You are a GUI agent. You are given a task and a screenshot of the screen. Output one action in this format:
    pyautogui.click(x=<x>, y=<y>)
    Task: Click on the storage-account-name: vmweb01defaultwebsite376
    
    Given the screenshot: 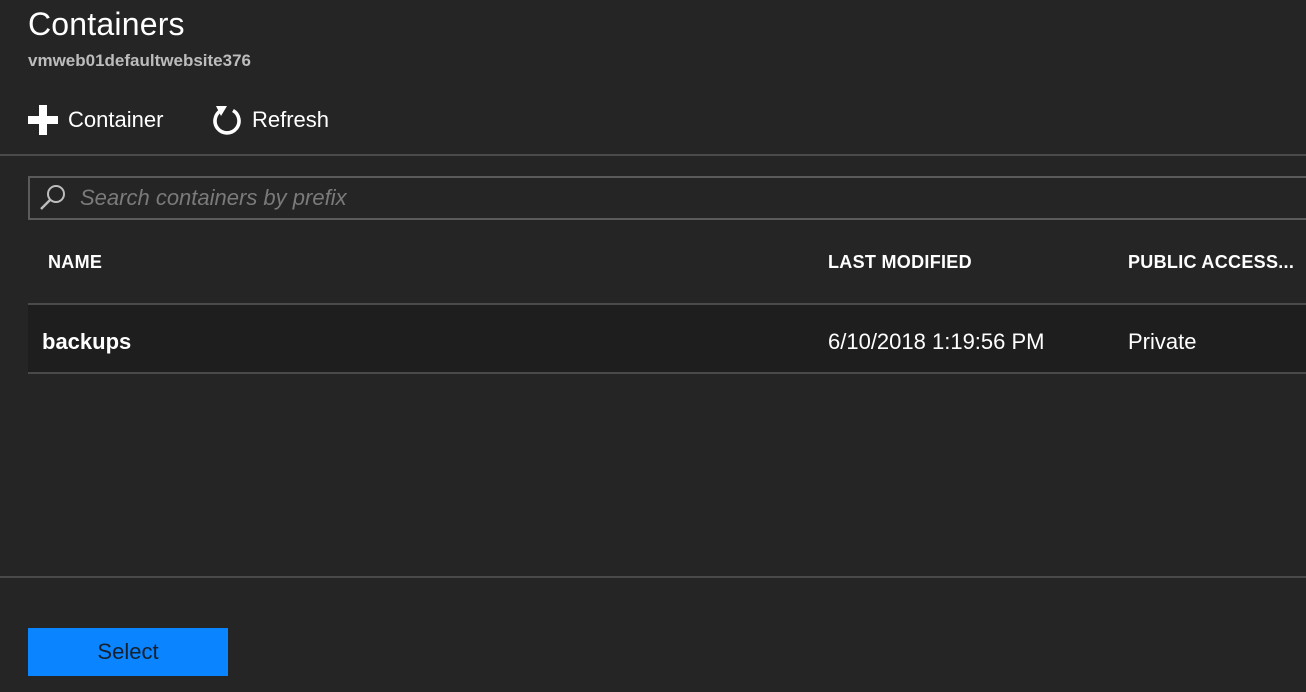 What is the action you would take?
    pyautogui.click(x=139, y=60)
    